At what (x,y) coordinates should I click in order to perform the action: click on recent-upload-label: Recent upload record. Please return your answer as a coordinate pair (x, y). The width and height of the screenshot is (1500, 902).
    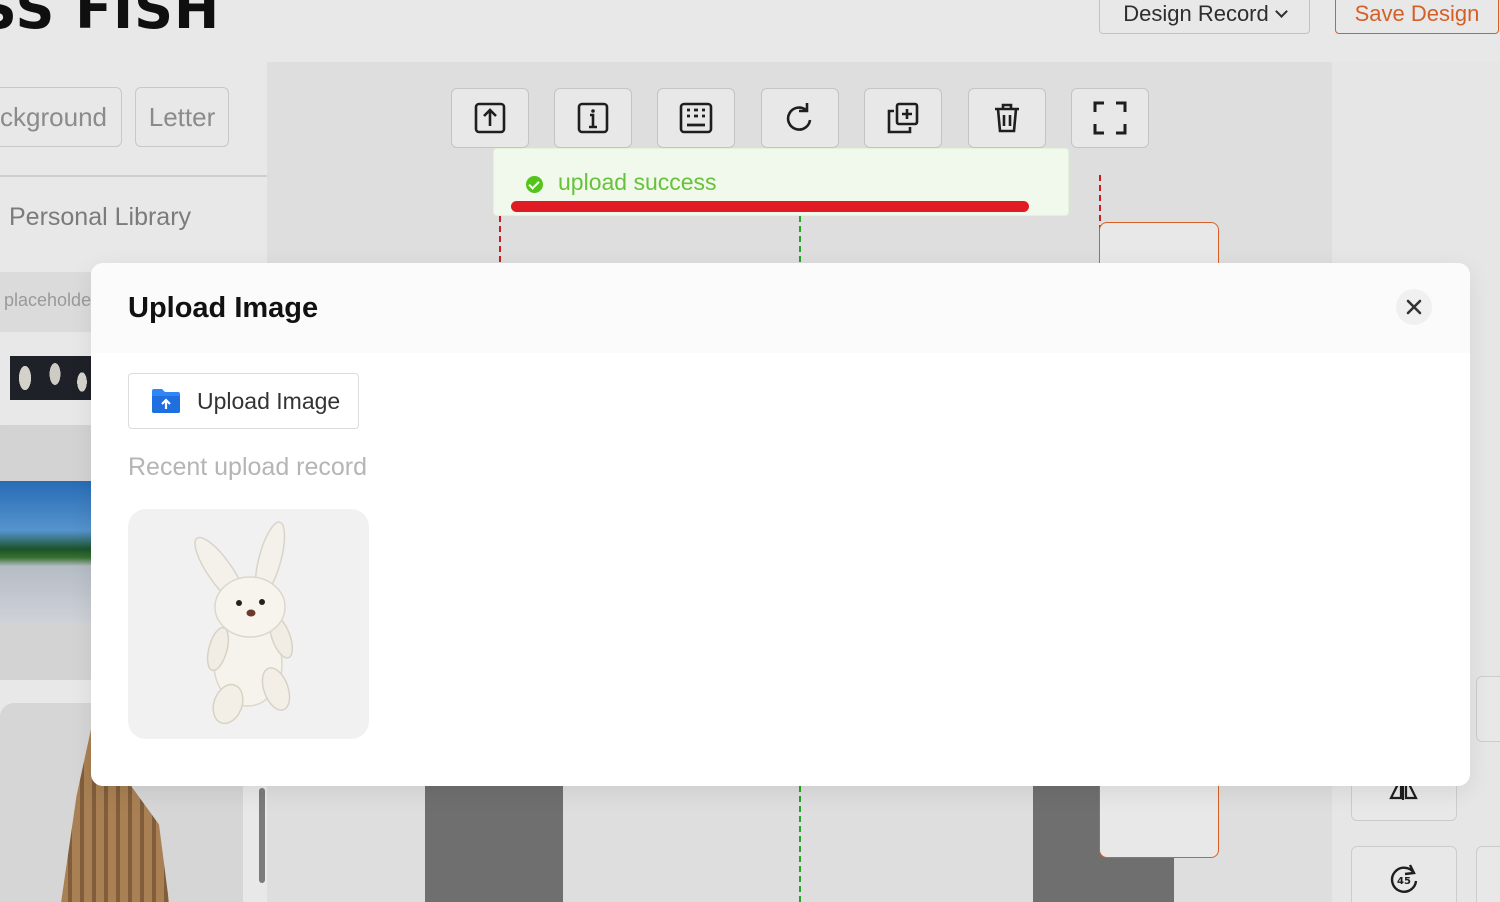
    Looking at the image, I should click on (248, 467).